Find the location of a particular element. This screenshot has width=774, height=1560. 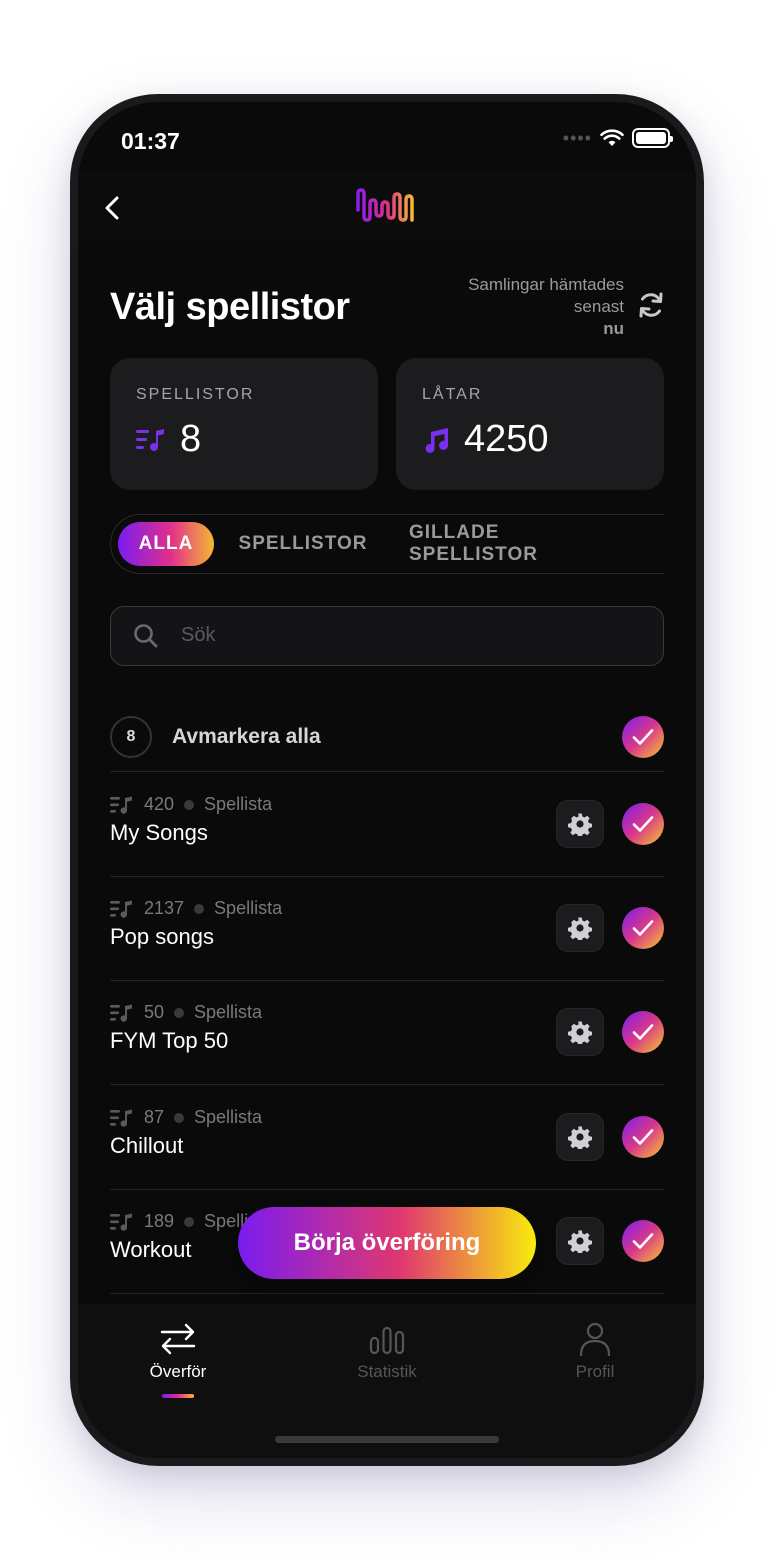

playlist-row: 50 Spellista FYM Top 50 is located at coordinates (387, 1032).